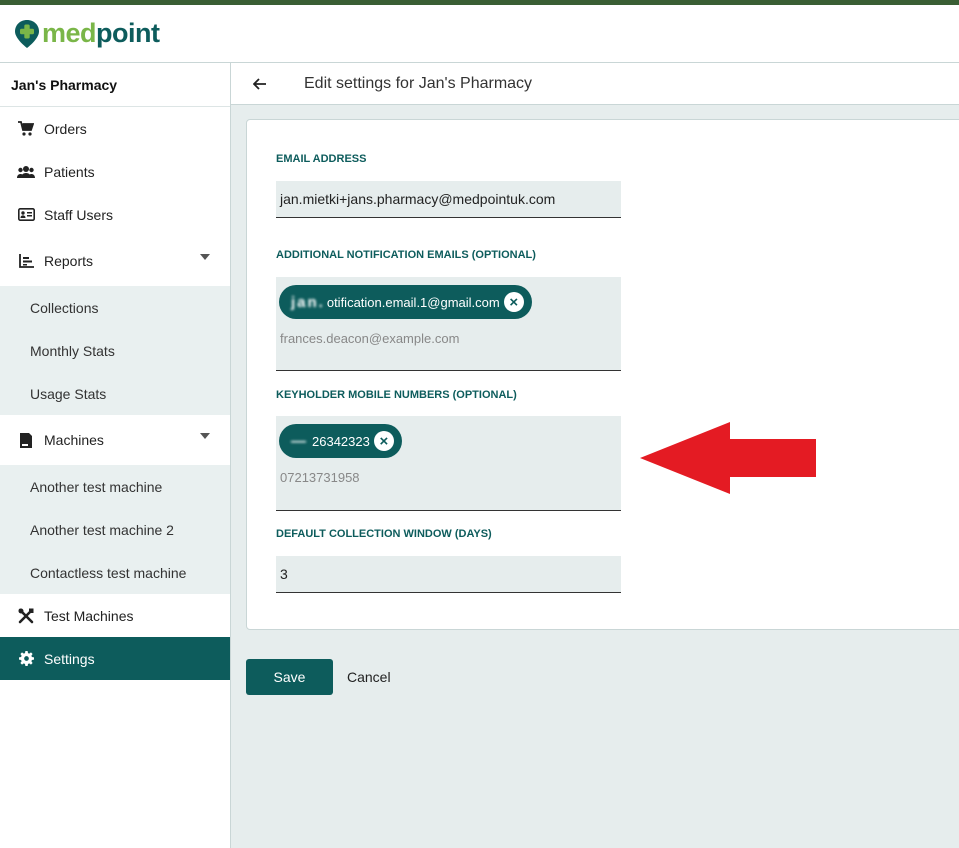 This screenshot has height=848, width=959. I want to click on collection-window-field: 3, so click(448, 574).